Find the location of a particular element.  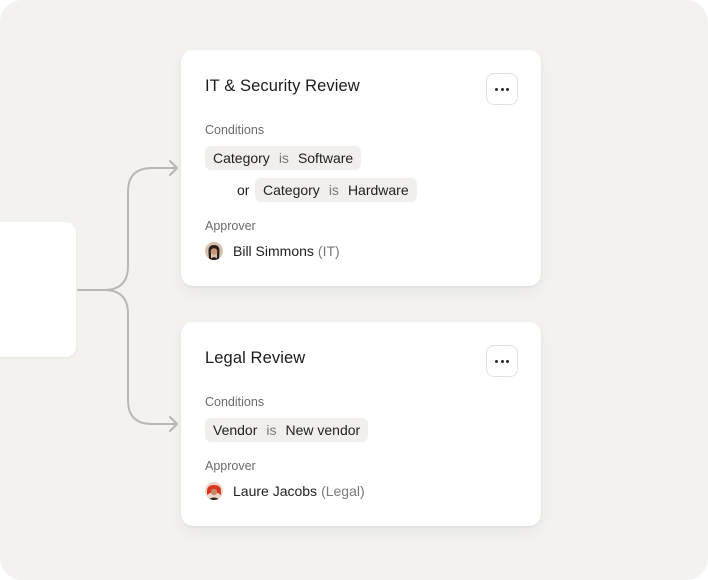

condition-value: New vendor is located at coordinates (323, 430).